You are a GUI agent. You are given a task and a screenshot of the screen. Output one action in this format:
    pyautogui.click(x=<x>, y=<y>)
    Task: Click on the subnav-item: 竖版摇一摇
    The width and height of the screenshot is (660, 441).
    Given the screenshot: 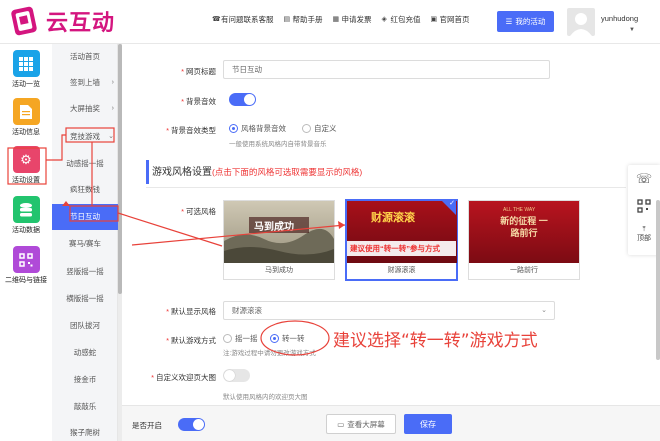 What is the action you would take?
    pyautogui.click(x=85, y=272)
    